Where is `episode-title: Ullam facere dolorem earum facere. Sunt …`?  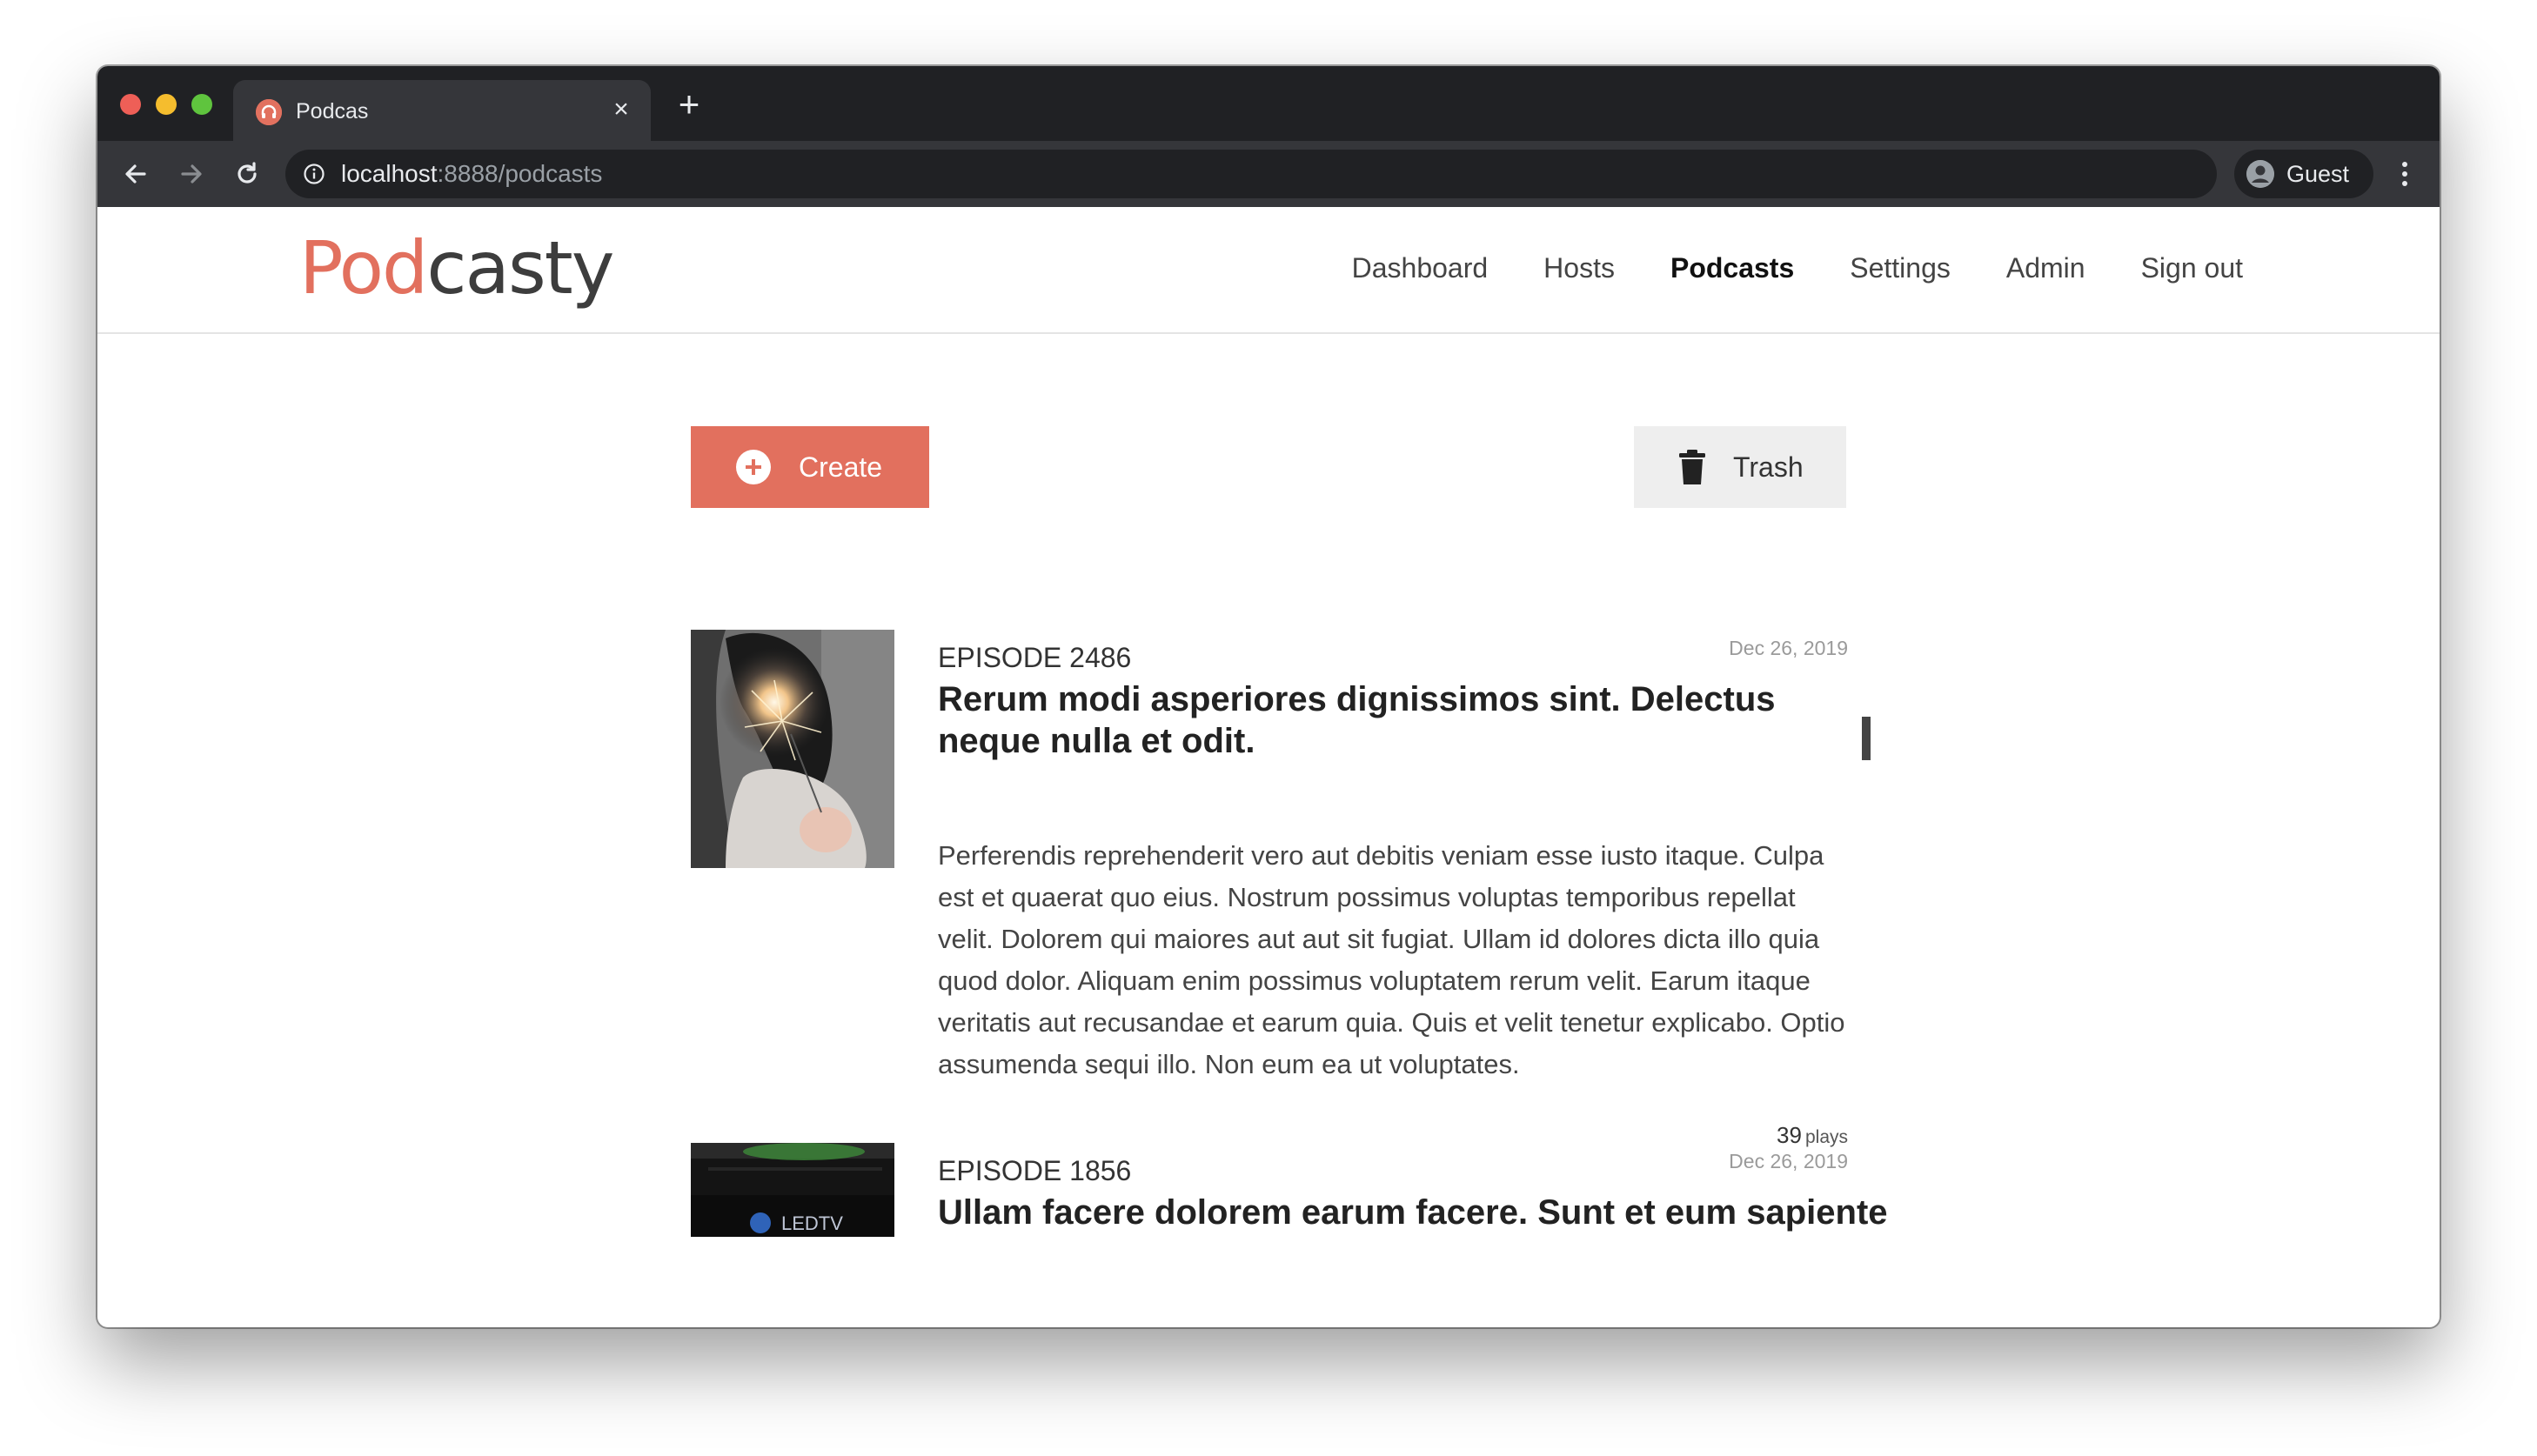
episode-title: Ullam facere dolorem earum facere. Sunt … is located at coordinates (1413, 1212).